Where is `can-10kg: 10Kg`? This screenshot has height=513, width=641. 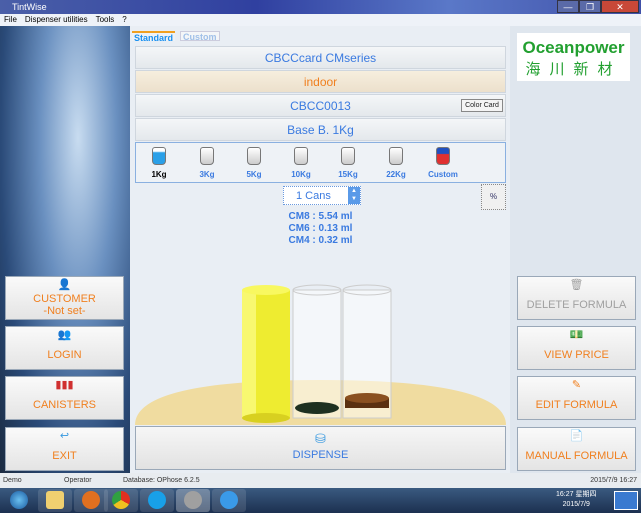 can-10kg: 10Kg is located at coordinates (301, 163).